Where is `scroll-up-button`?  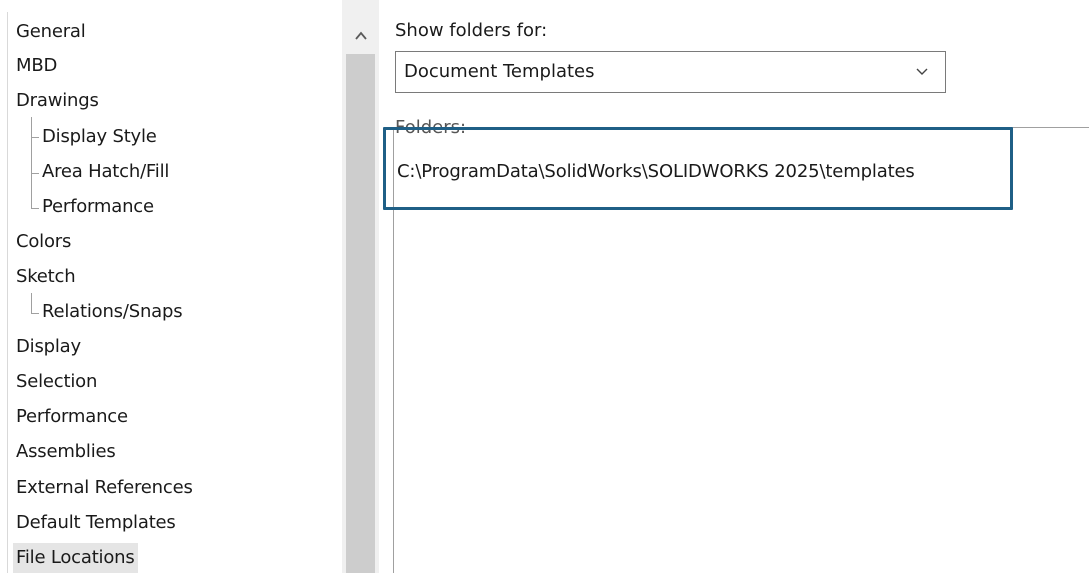
scroll-up-button is located at coordinates (360, 36).